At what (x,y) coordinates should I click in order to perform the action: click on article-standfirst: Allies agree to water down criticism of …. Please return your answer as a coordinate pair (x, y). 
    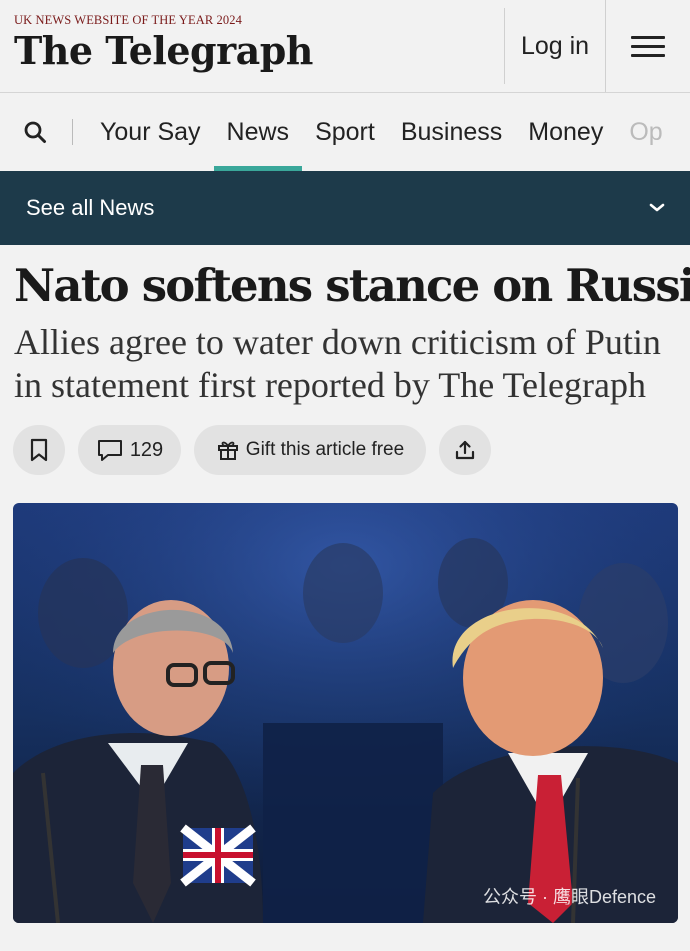
    Looking at the image, I should click on (337, 363).